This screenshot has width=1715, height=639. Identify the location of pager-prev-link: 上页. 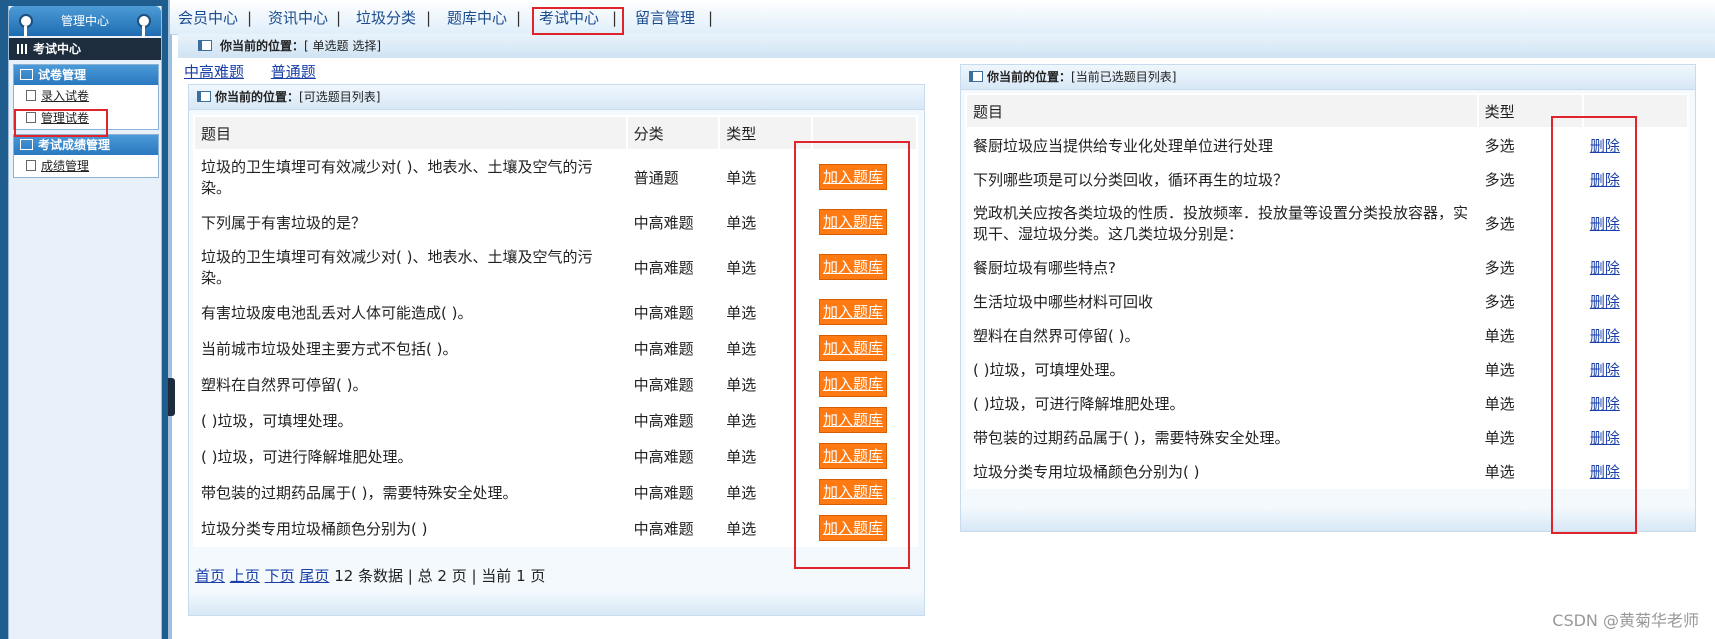
(245, 576).